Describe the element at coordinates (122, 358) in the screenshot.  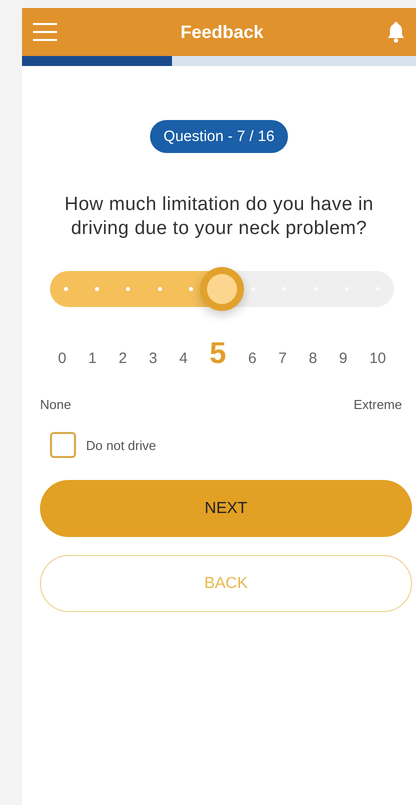
I see `scale-number: 2` at that location.